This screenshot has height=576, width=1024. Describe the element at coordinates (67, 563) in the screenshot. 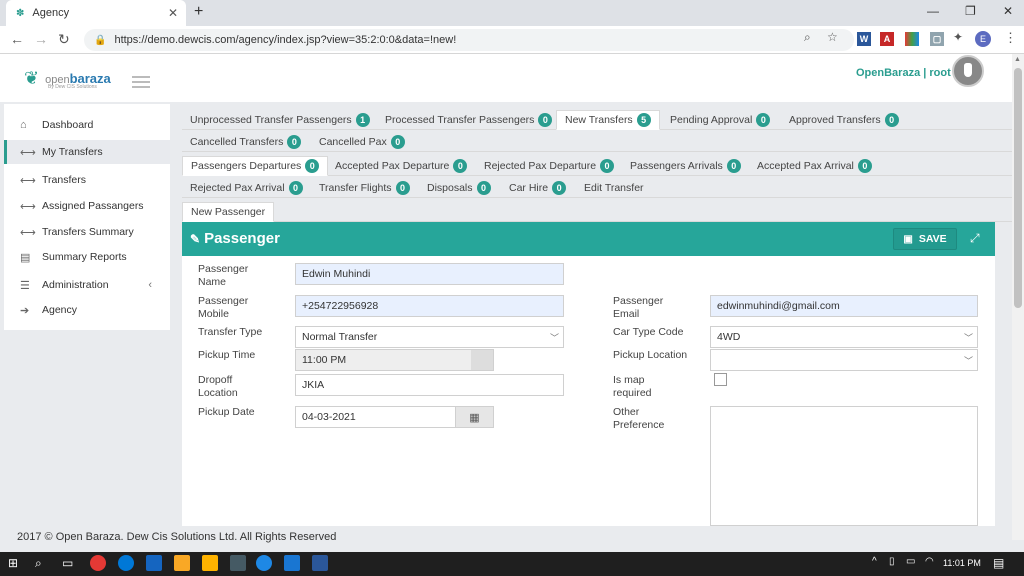

I see `task-view-icon: ▭` at that location.